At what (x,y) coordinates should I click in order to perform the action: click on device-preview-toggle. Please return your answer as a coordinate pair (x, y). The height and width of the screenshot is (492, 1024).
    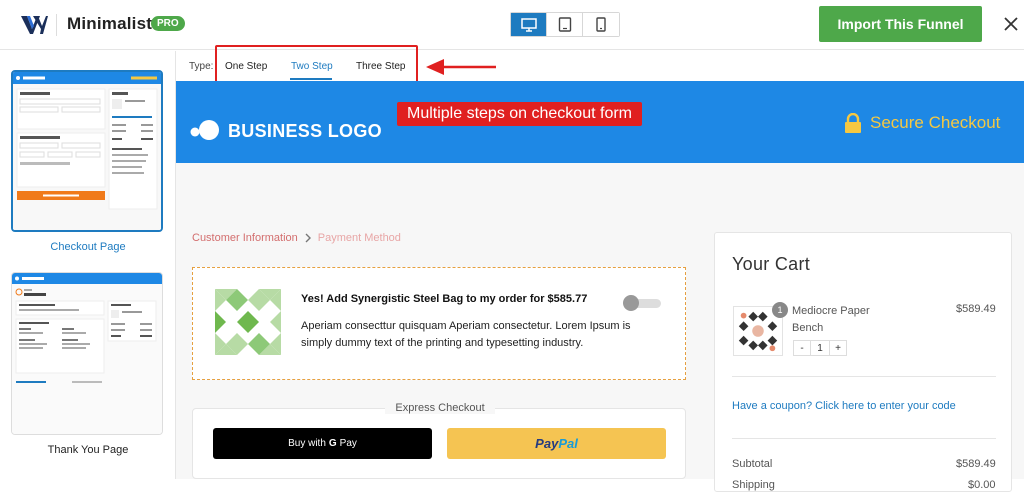
    Looking at the image, I should click on (565, 24).